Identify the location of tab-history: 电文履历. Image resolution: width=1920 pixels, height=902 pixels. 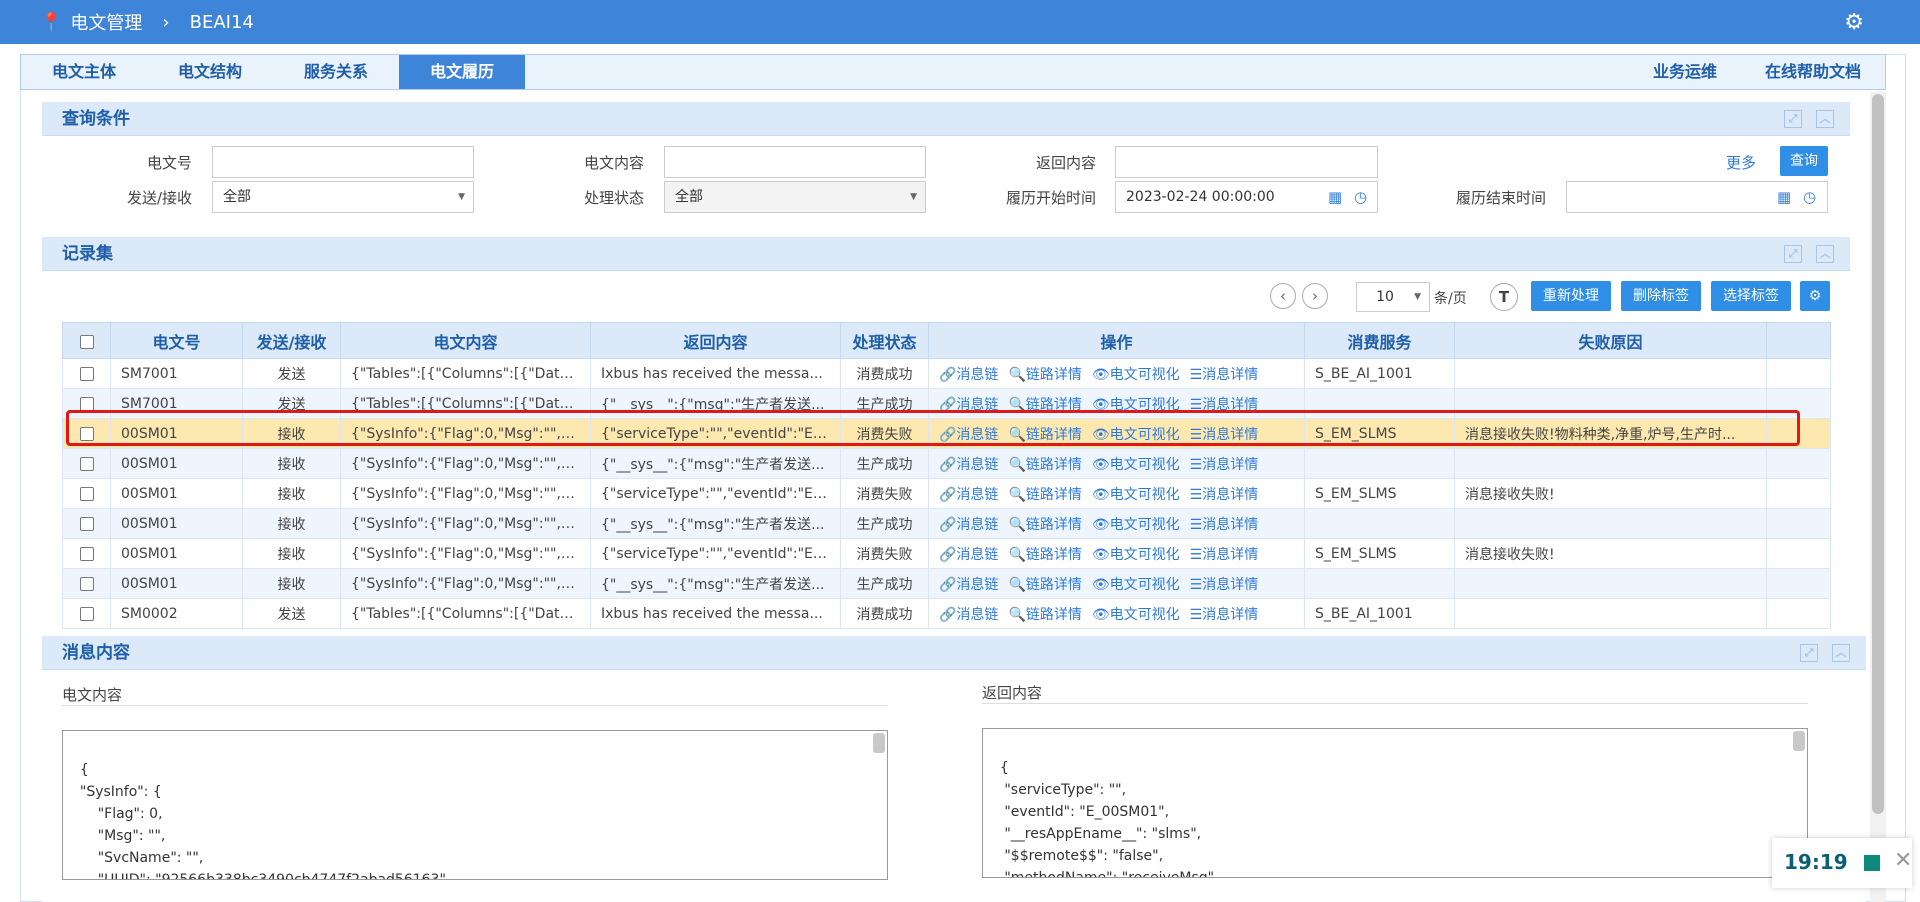
(462, 72).